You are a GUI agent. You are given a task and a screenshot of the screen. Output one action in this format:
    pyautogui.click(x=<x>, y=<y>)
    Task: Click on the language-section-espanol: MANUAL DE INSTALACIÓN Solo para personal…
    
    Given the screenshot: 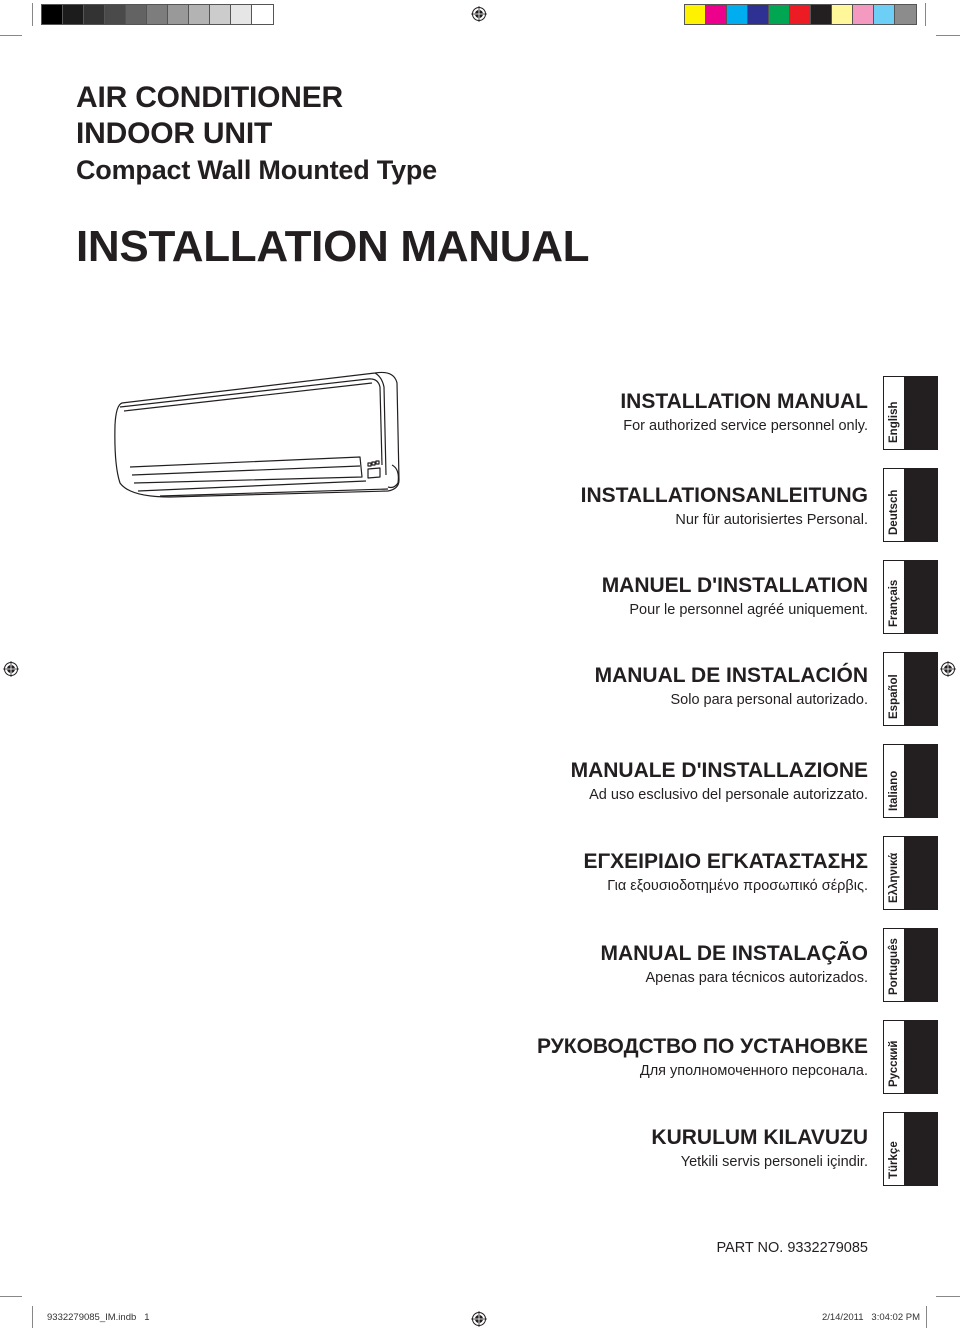 What is the action you would take?
    pyautogui.click(x=731, y=687)
    